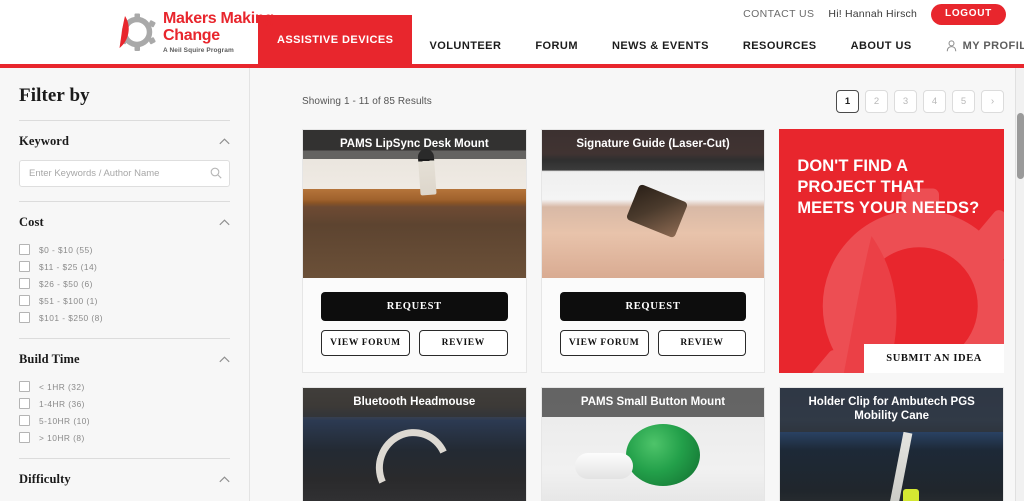 The image size is (1024, 501). I want to click on card-media: Signature Guide (Laser-Cut), so click(653, 204).